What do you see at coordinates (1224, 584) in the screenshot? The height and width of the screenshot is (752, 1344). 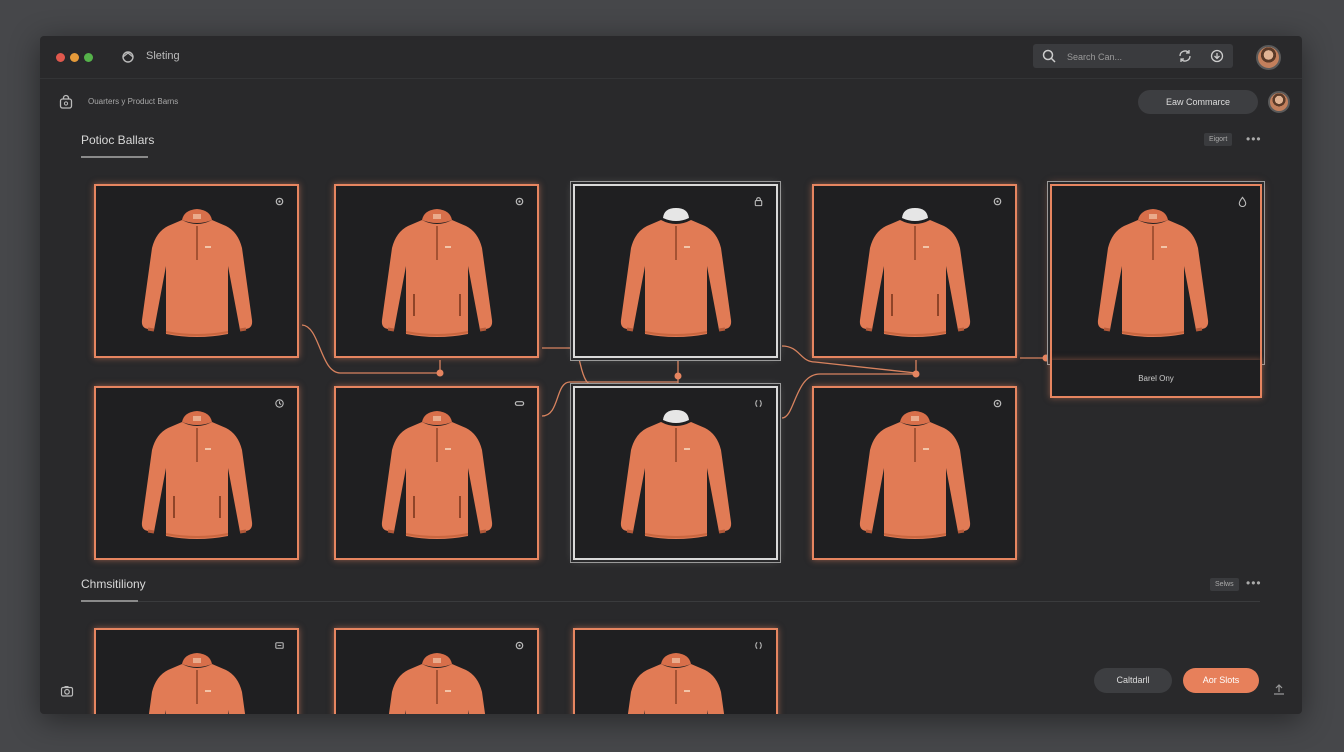 I see `section-tag: Selws` at bounding box center [1224, 584].